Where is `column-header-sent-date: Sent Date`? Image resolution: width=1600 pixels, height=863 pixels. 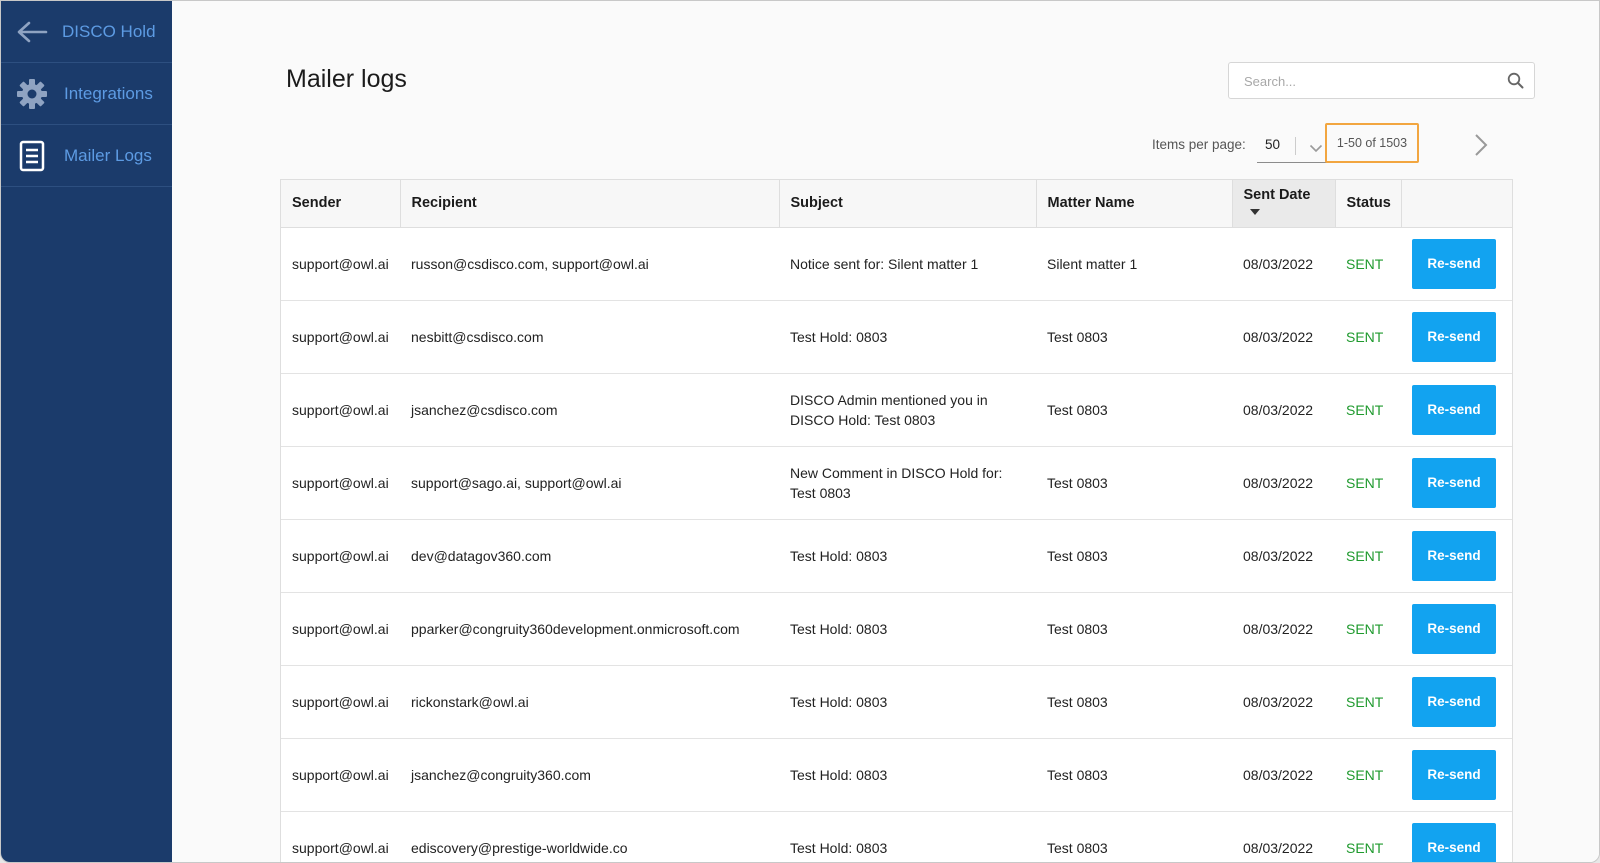 column-header-sent-date: Sent Date is located at coordinates (1284, 204).